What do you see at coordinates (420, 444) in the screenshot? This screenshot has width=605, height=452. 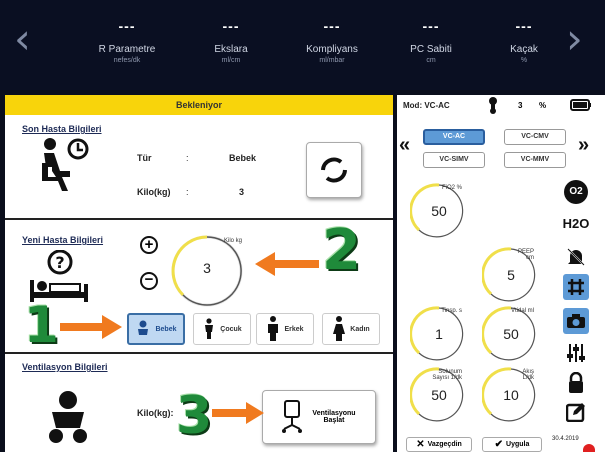 I see `close-icon: ✕` at bounding box center [420, 444].